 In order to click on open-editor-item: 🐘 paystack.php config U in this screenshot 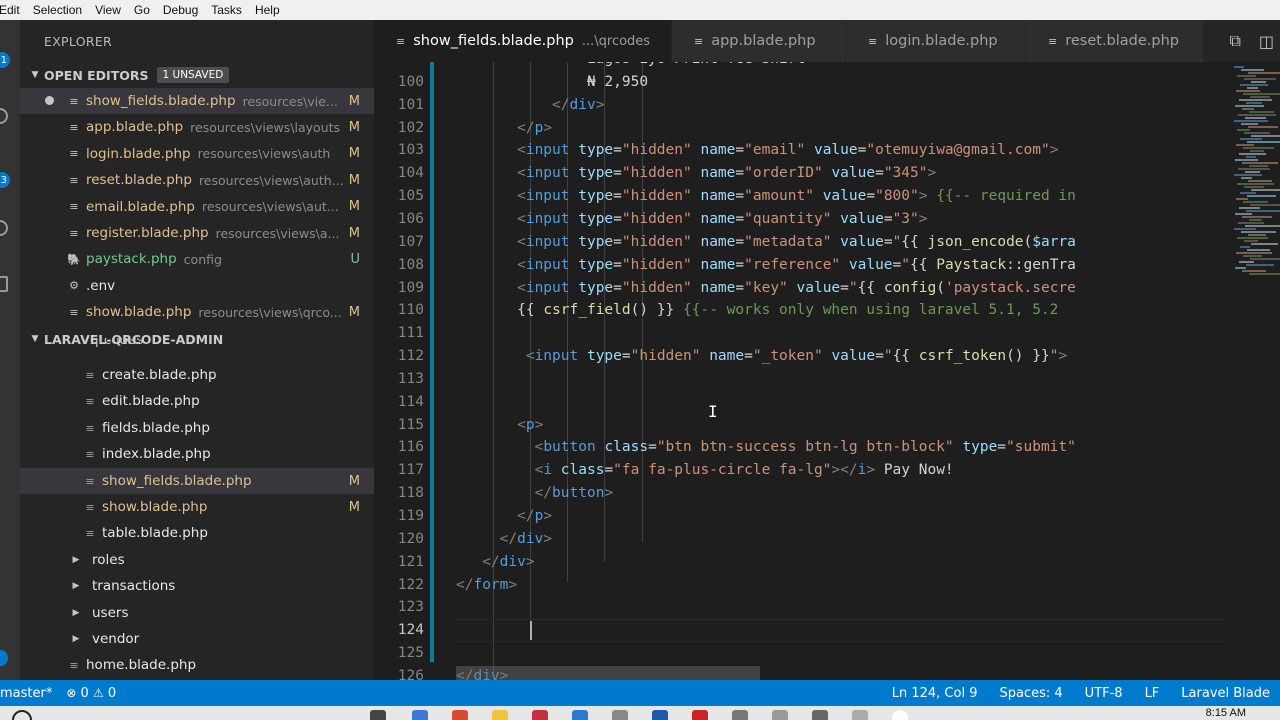, I will do `click(197, 259)`.